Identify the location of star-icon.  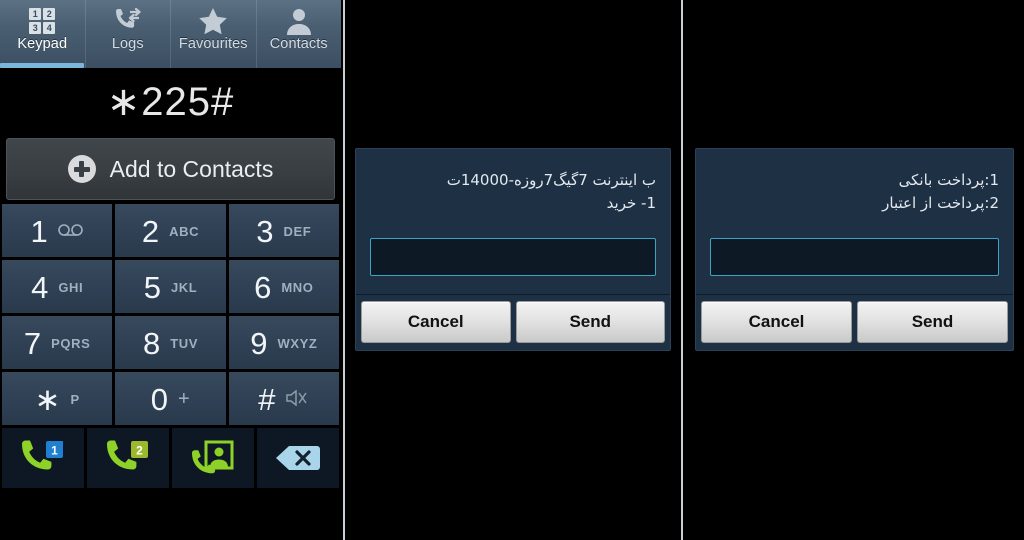
(213, 21).